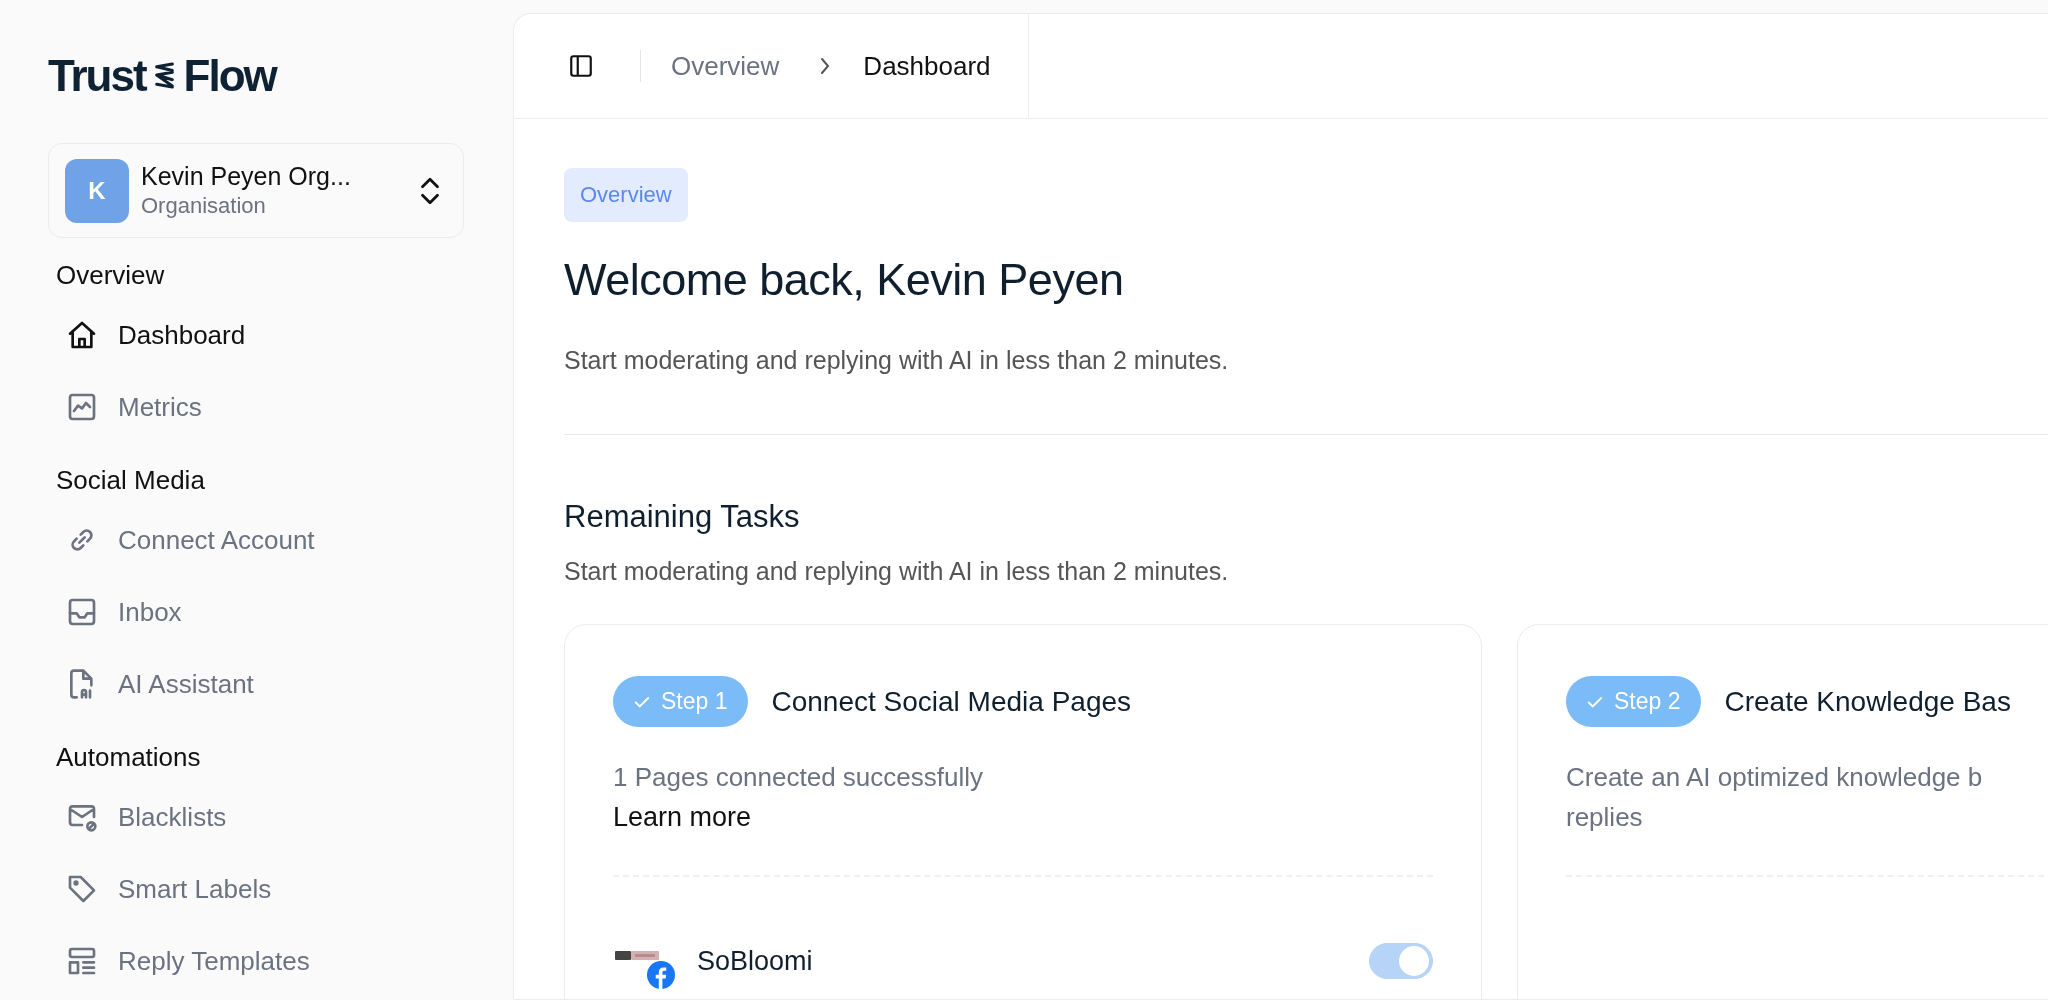 The height and width of the screenshot is (1000, 2048). I want to click on page-badge: Overview, so click(626, 195).